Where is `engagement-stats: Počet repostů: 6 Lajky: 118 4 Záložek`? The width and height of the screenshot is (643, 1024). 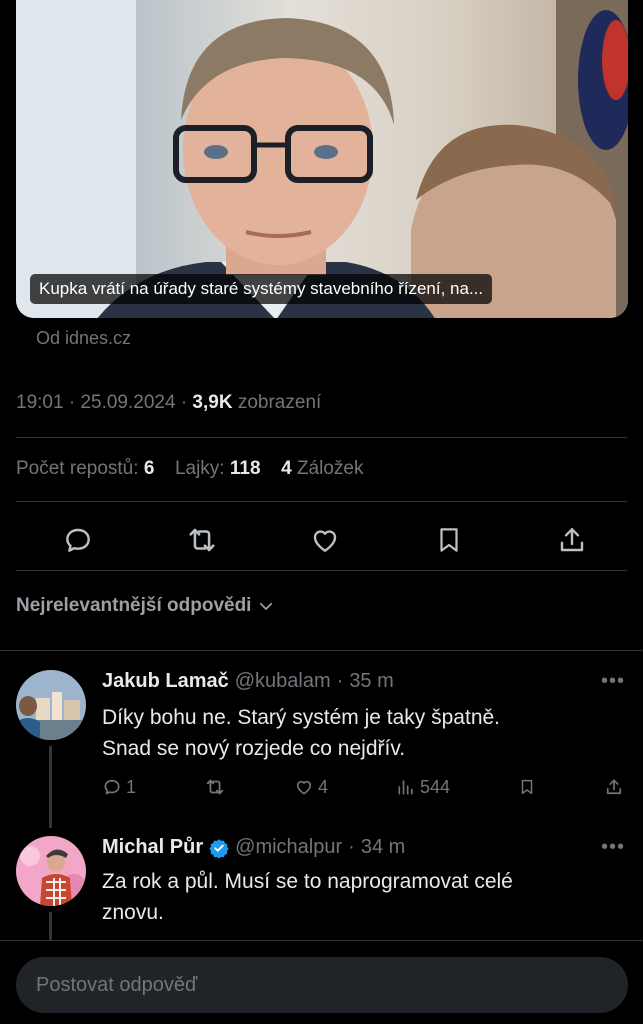
engagement-stats: Počet repostů: 6 Lajky: 118 4 Záložek is located at coordinates (189, 469).